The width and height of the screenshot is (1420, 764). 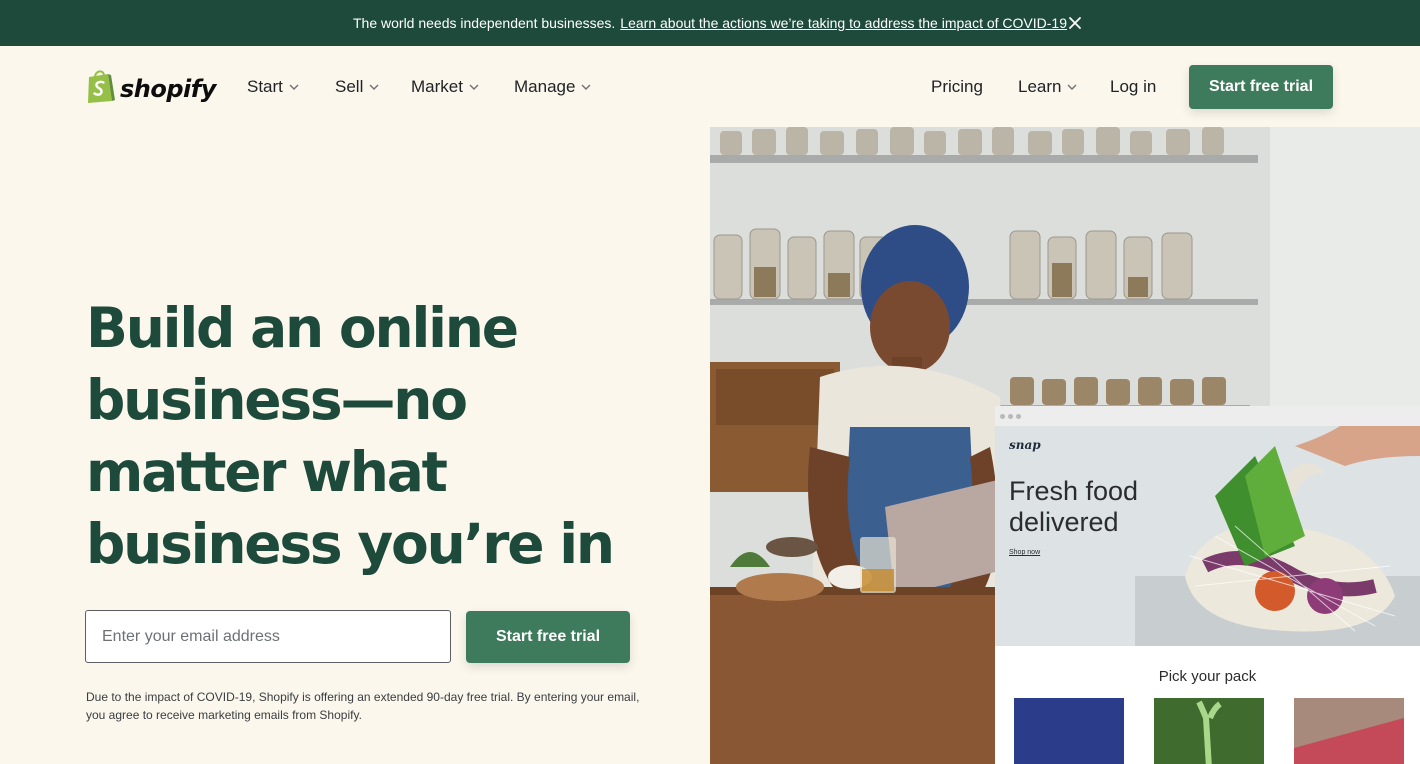 I want to click on nav-login: Log in, so click(x=1133, y=87).